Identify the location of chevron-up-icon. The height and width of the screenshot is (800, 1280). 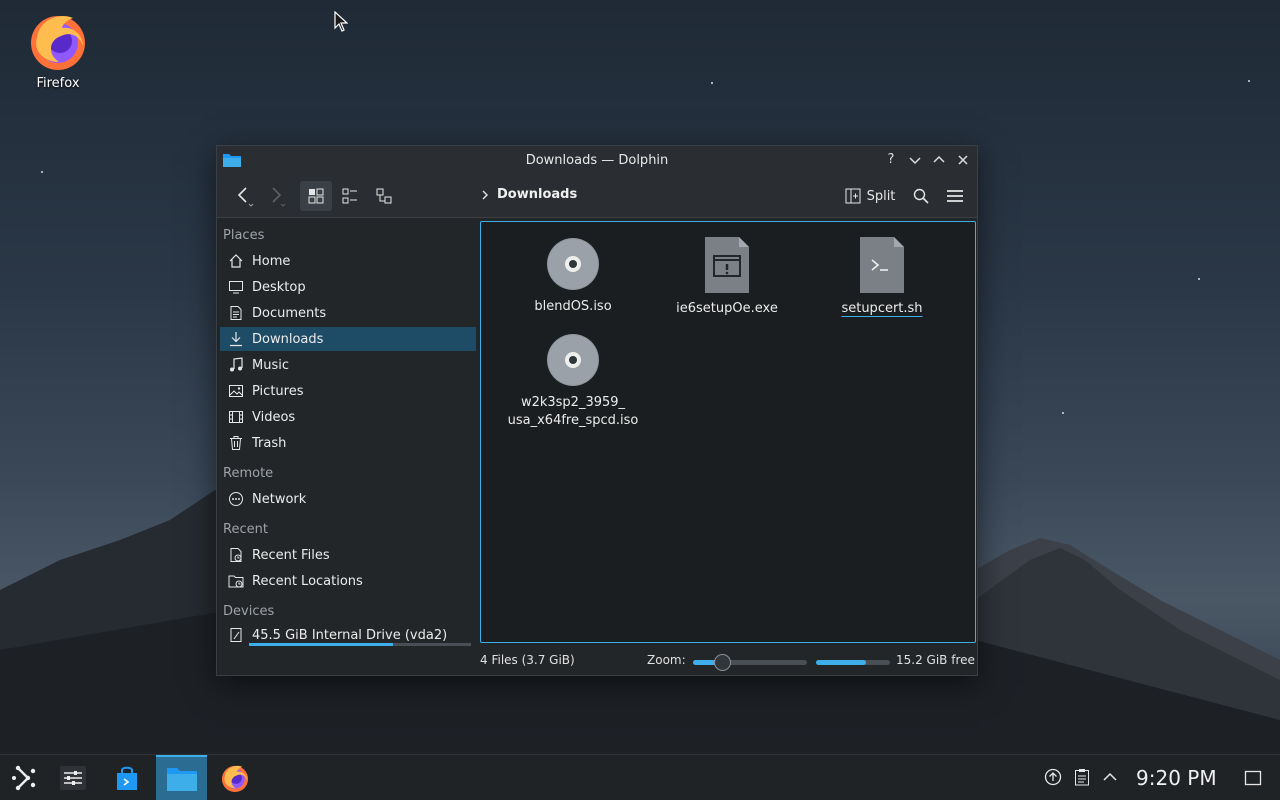
(1110, 777).